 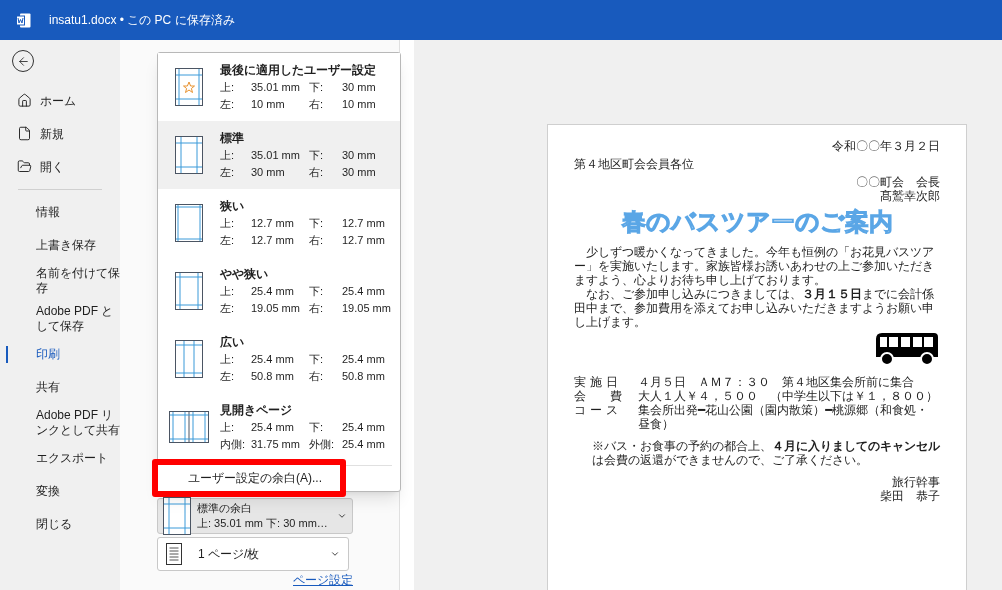 I want to click on option-name: 狭い, so click(x=232, y=206).